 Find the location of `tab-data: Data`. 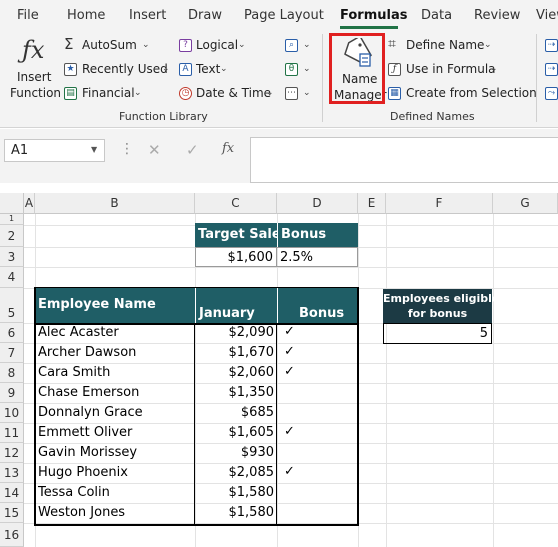

tab-data: Data is located at coordinates (436, 15).